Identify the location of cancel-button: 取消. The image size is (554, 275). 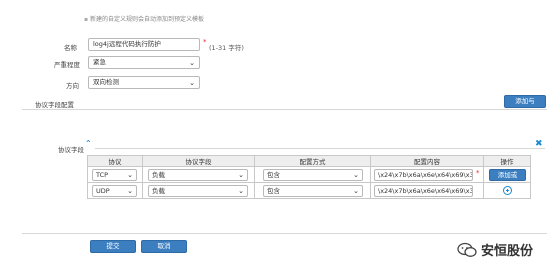
(164, 246).